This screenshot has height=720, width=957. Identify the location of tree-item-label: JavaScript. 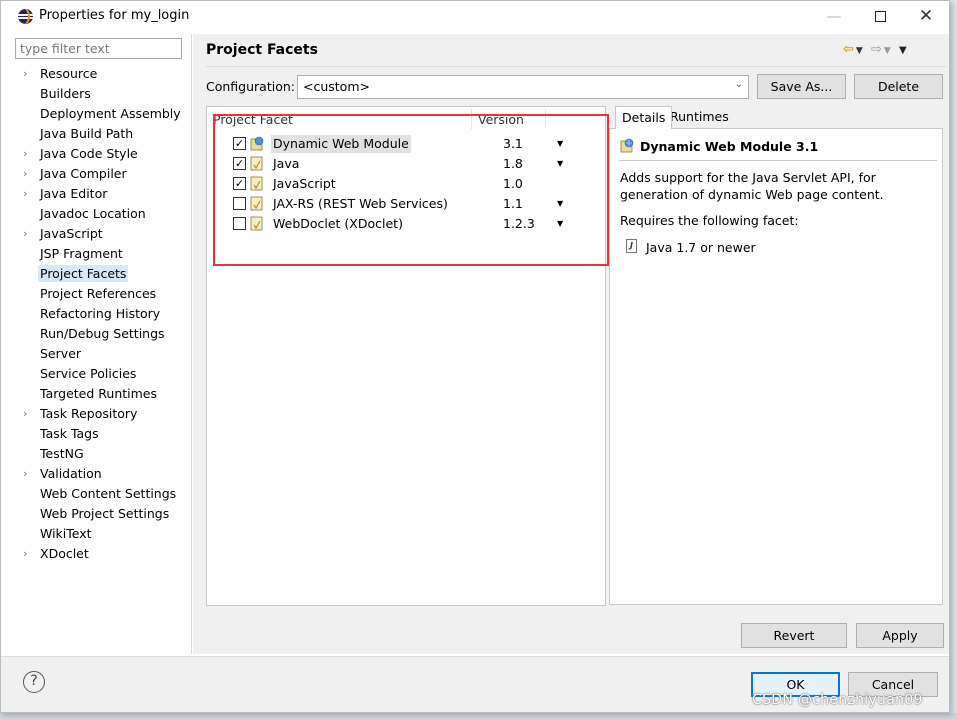
(71, 233).